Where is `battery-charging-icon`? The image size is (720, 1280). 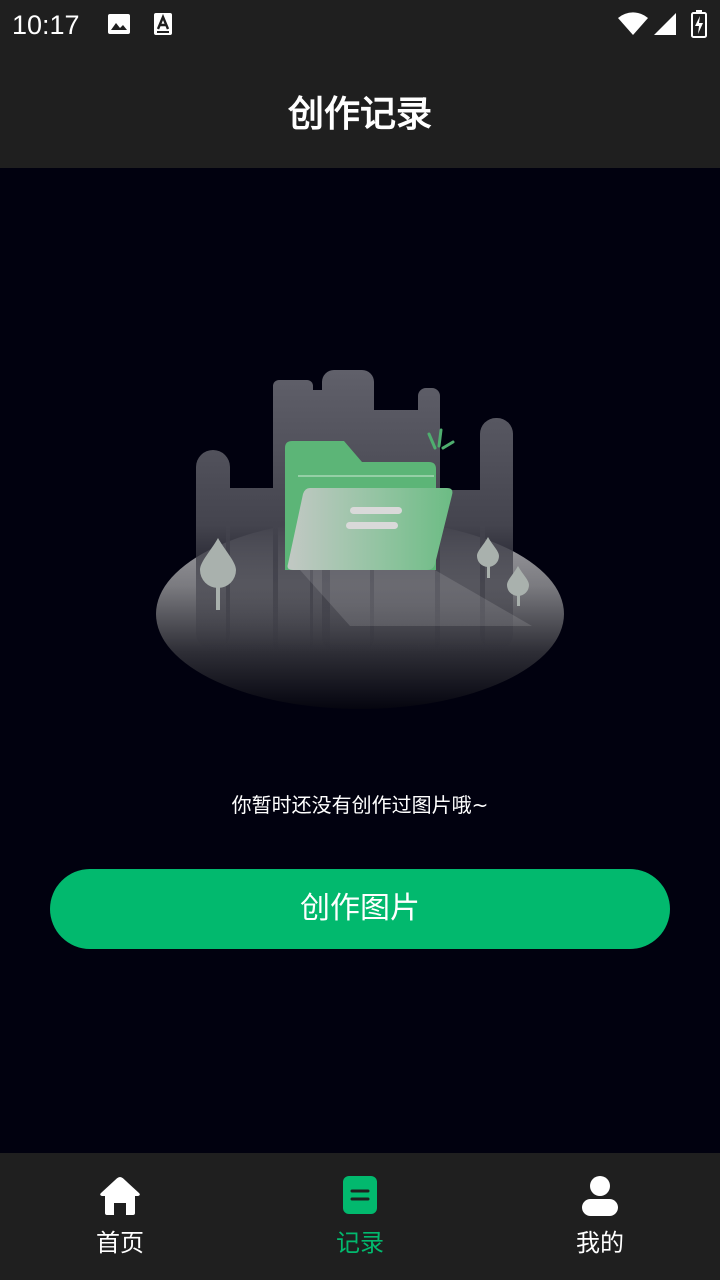
battery-charging-icon is located at coordinates (699, 24).